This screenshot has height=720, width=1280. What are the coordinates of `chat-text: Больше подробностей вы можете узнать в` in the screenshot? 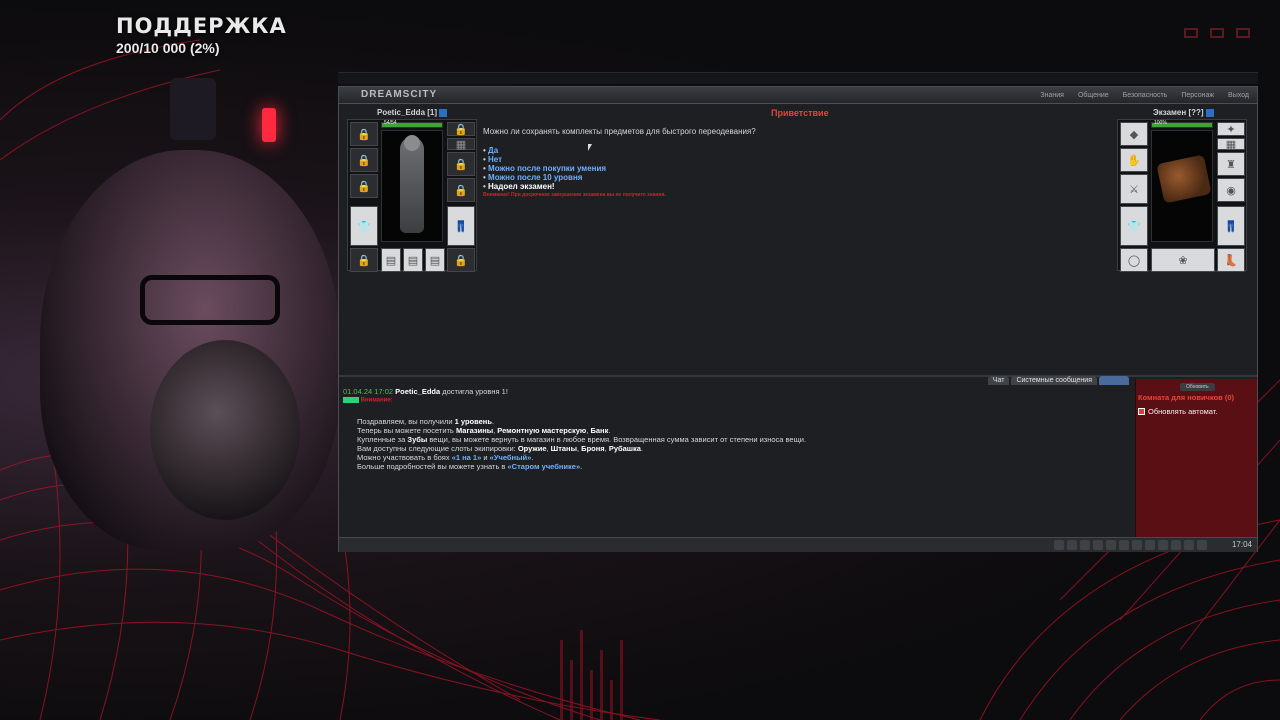 It's located at (431, 466).